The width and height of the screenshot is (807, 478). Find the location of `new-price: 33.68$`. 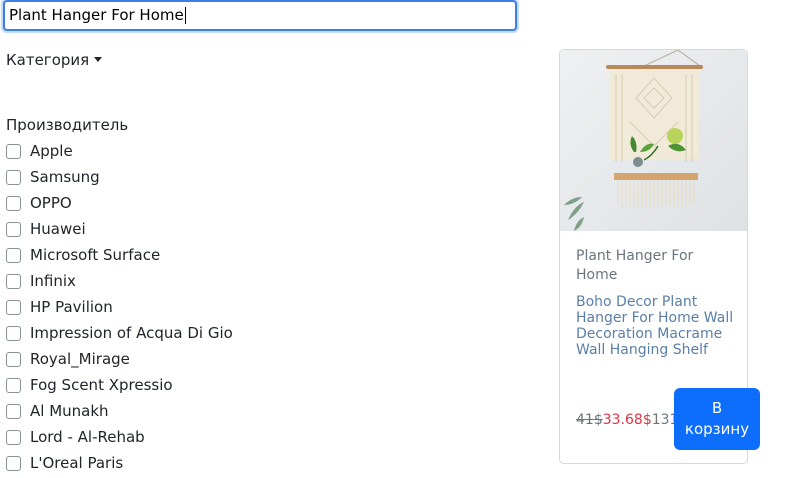

new-price: 33.68$ is located at coordinates (627, 420).